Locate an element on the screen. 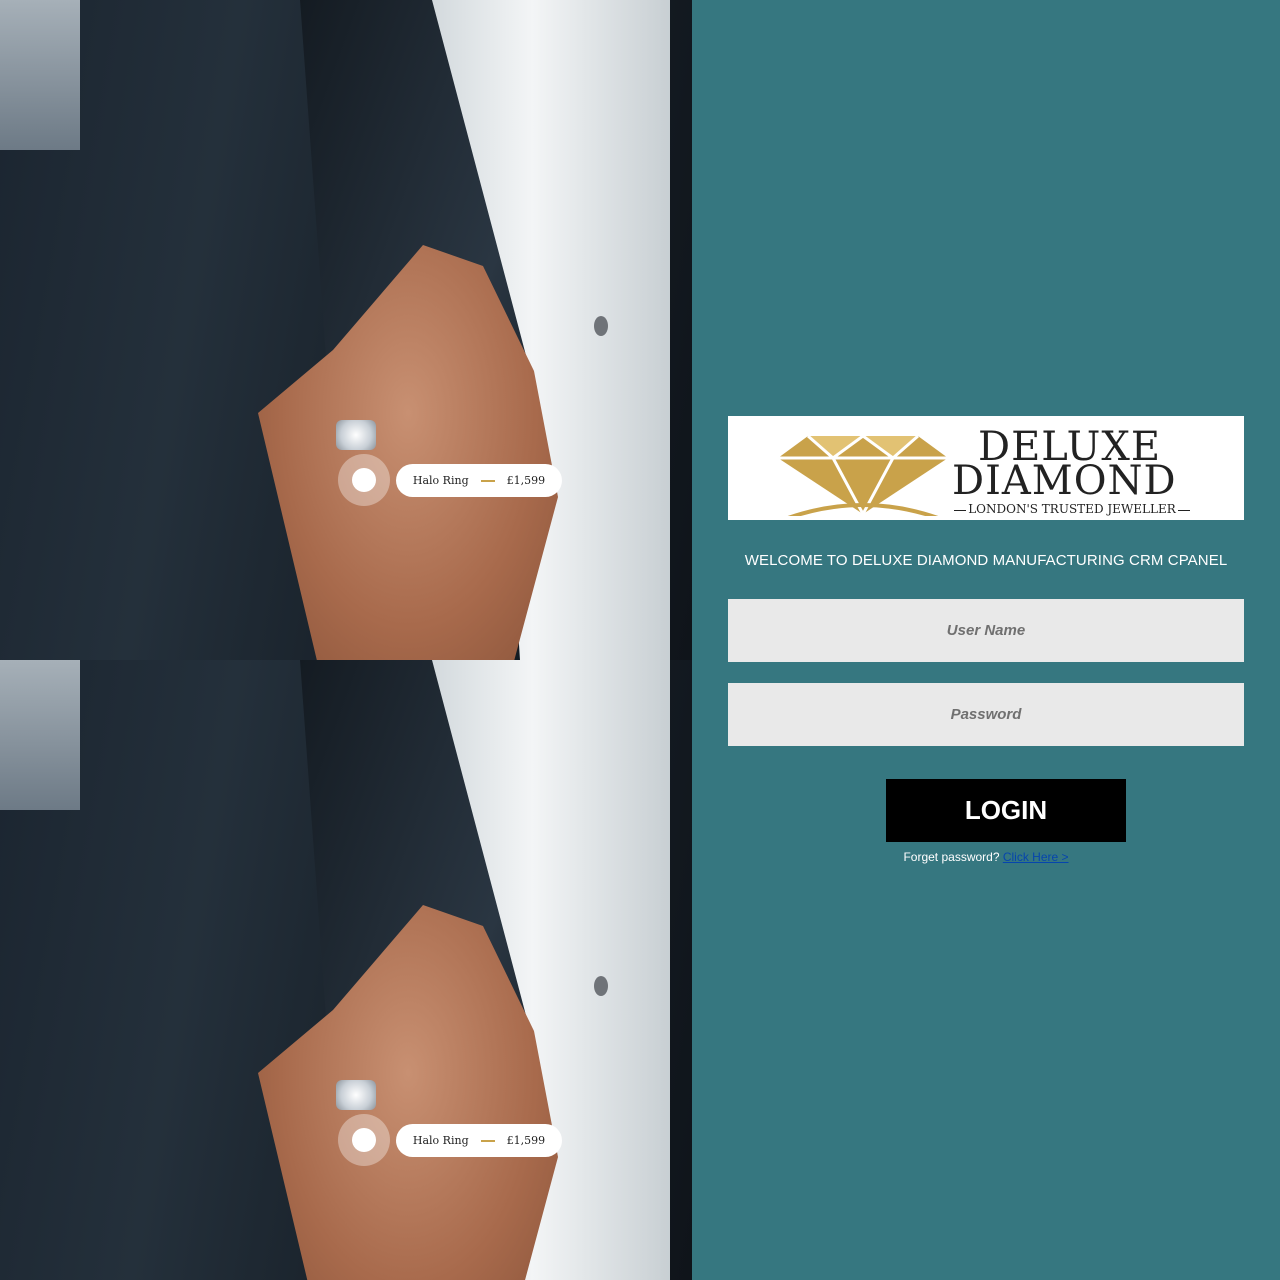 This screenshot has height=1280, width=1280. forgot-password-text: Forget password? is located at coordinates (951, 857).